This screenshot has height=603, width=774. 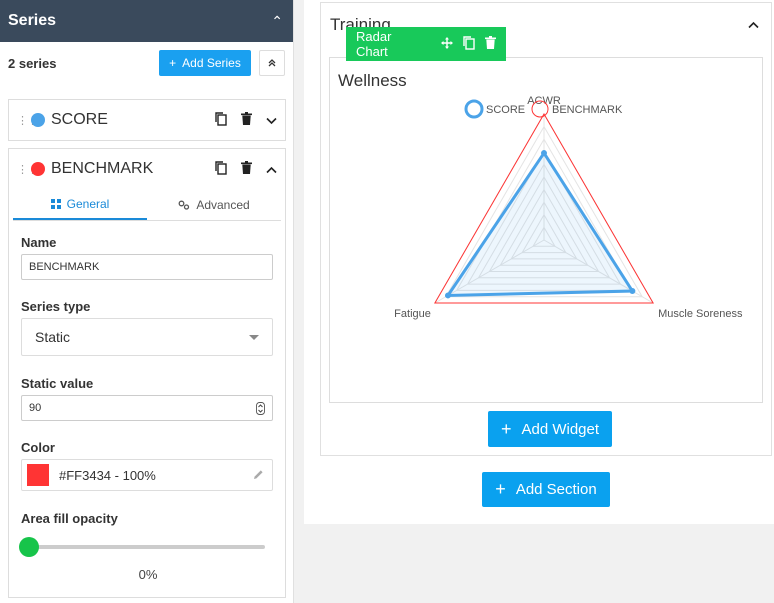 What do you see at coordinates (277, 21) in the screenshot?
I see `chevron-up-icon: ⌃` at bounding box center [277, 21].